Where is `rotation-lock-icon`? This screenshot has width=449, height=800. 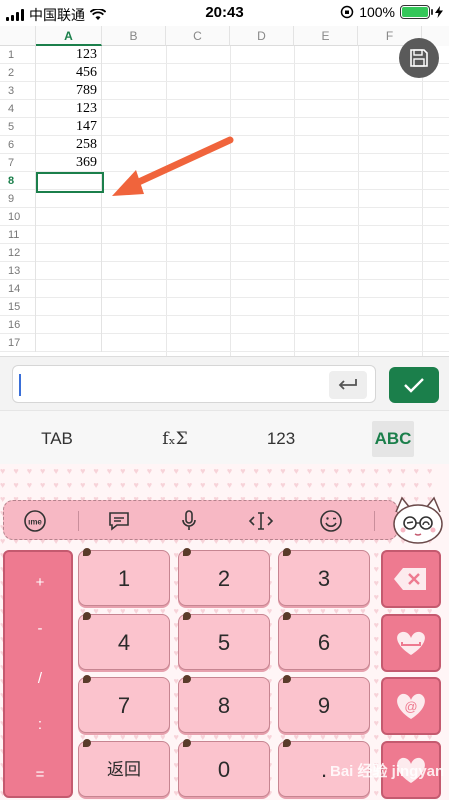
rotation-lock-icon is located at coordinates (347, 12).